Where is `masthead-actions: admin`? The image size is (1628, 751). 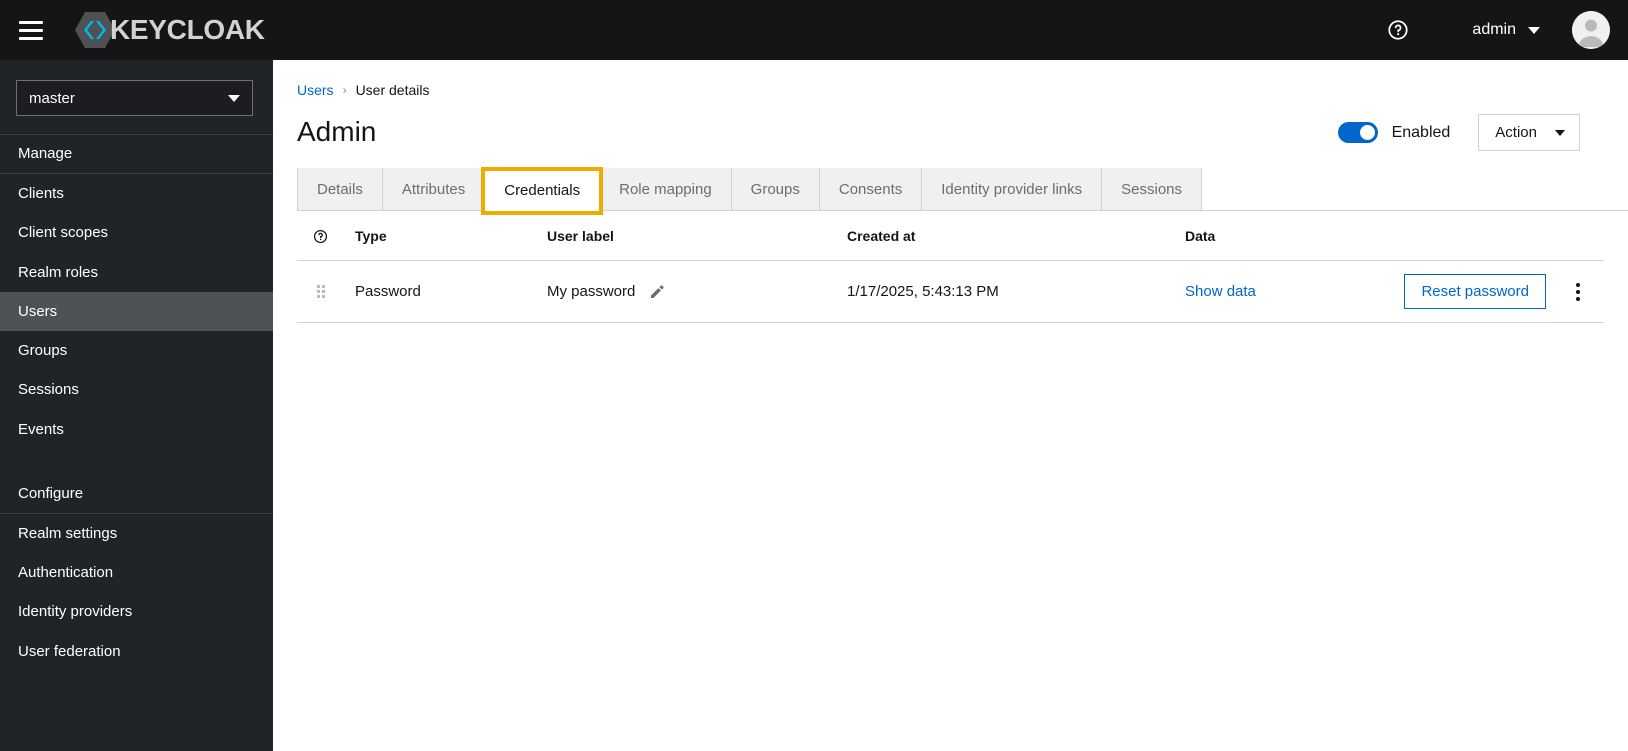 masthead-actions: admin is located at coordinates (1502, 30).